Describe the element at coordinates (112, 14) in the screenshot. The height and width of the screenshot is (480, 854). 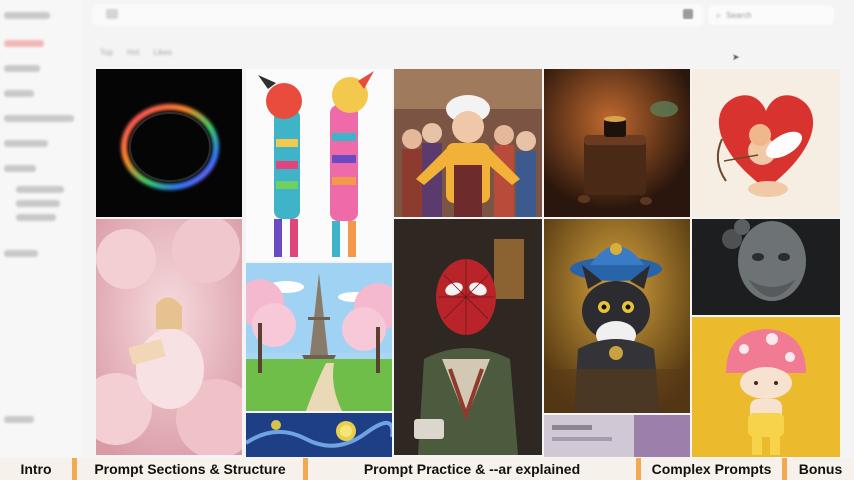
I see `menu-icon` at that location.